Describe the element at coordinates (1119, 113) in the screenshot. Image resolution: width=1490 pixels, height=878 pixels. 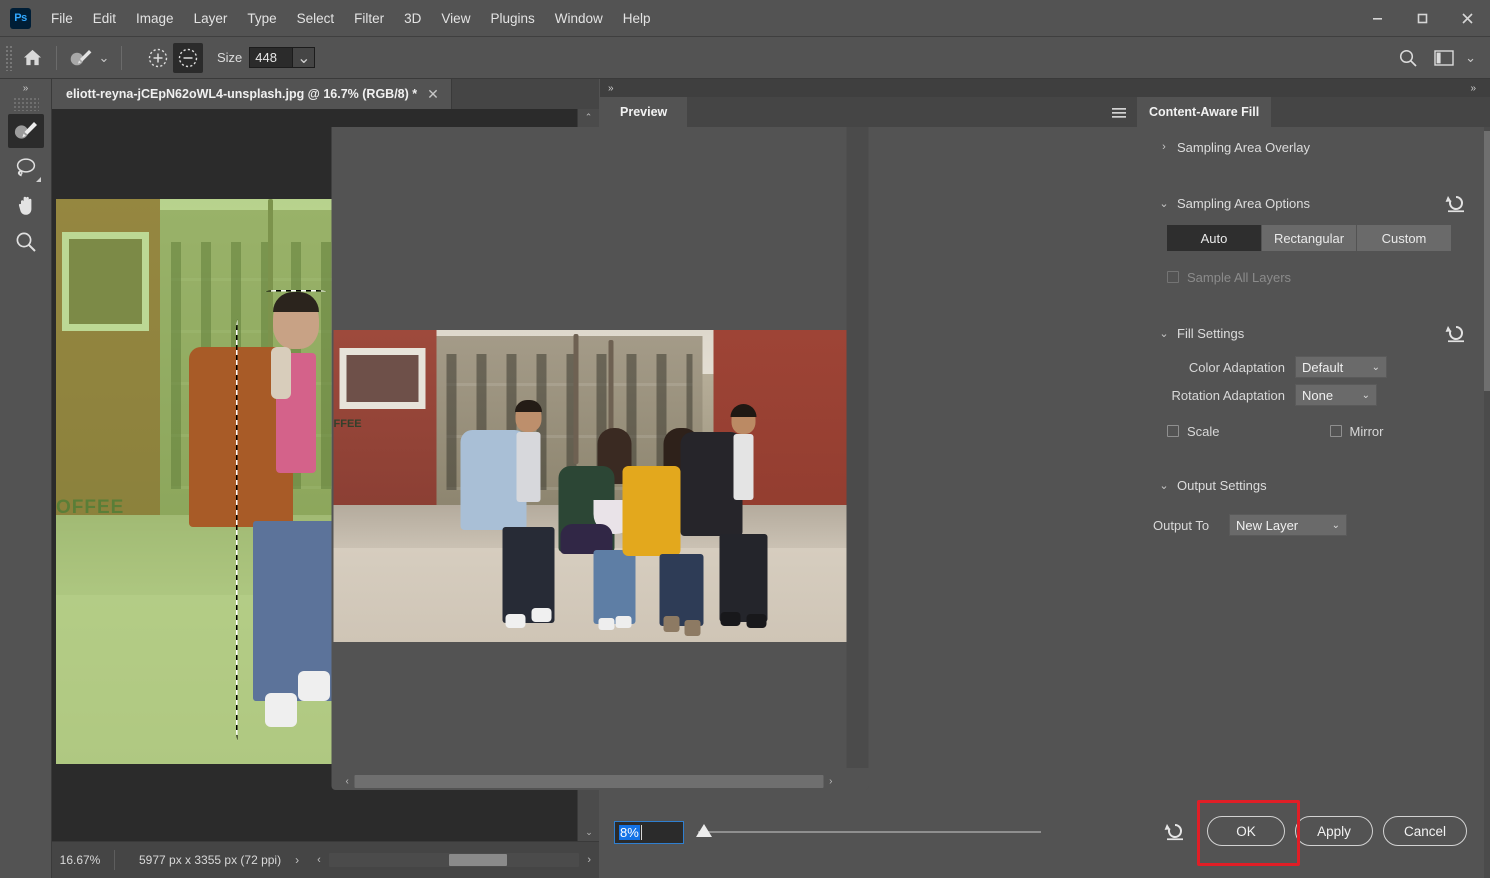
I see `preview-panel-menu-button` at that location.